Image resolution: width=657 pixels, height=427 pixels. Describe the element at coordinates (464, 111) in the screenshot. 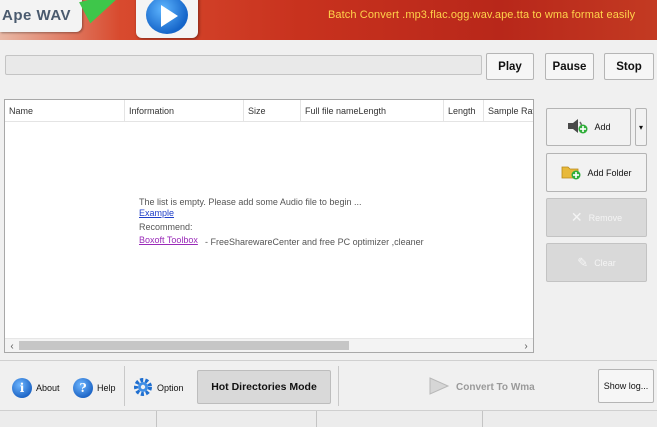

I see `column-header-length: Length` at that location.